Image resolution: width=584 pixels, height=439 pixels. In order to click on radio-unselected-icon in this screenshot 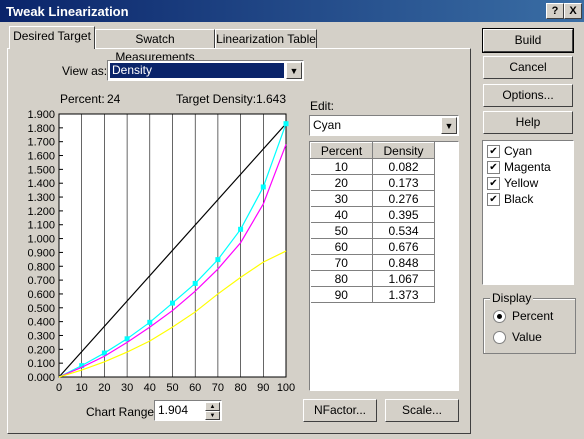, I will do `click(499, 338)`.